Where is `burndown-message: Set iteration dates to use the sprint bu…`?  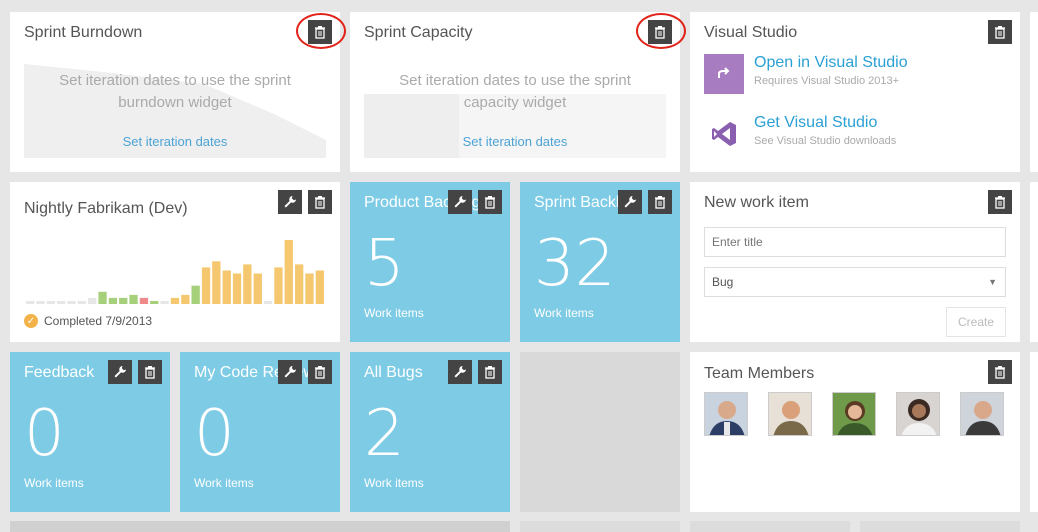 burndown-message: Set iteration dates to use the sprint bu… is located at coordinates (175, 91).